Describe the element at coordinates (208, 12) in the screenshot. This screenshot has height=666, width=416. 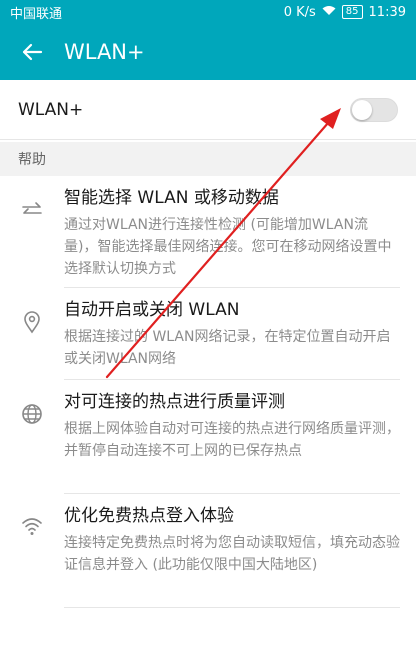
I see `status-bar: 中国联通 0 K/s 85 11:39` at that location.